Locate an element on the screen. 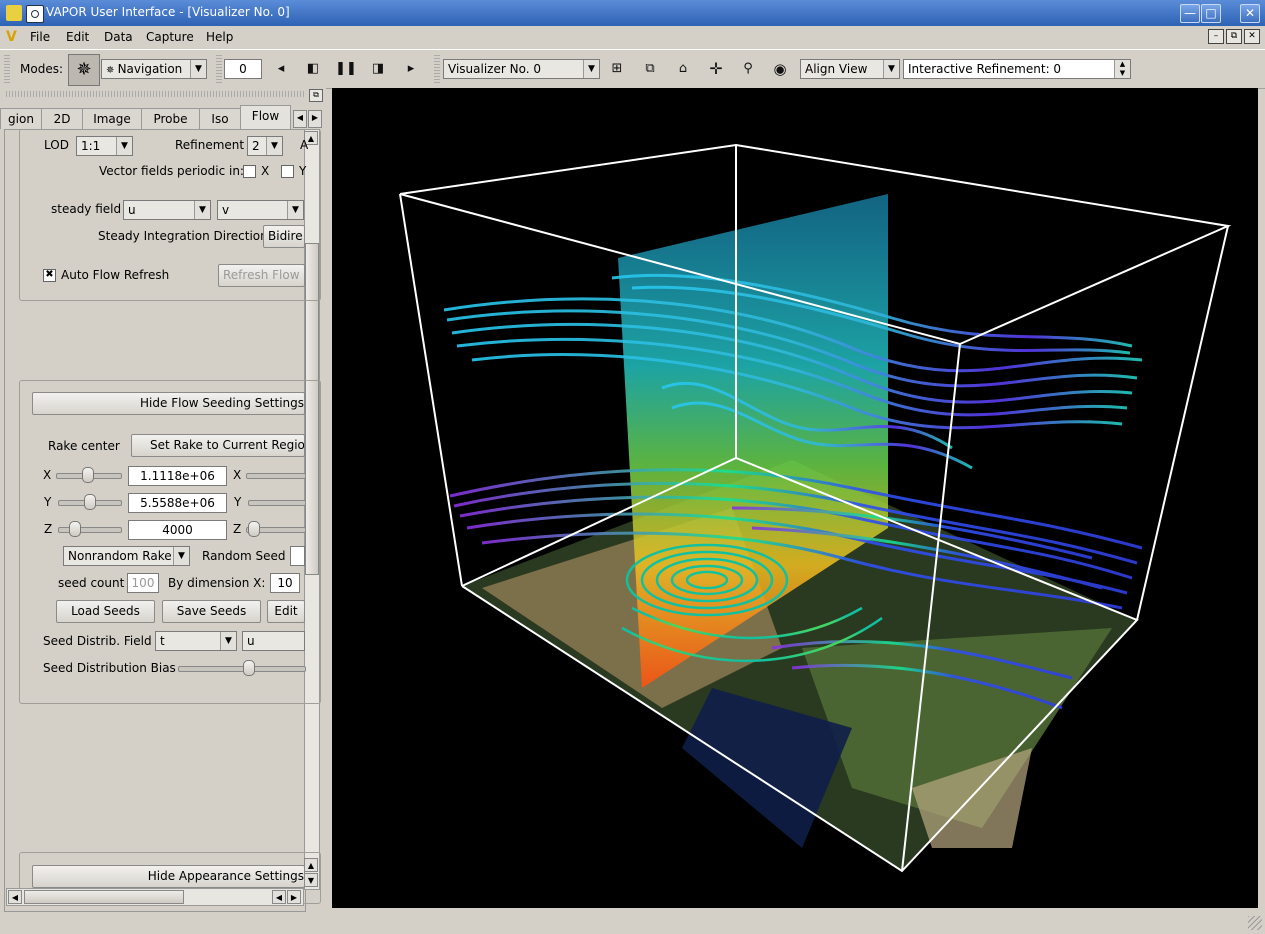 The height and width of the screenshot is (934, 1265). hide-appearance-button: Hide Appearance Settings is located at coordinates (168, 876).